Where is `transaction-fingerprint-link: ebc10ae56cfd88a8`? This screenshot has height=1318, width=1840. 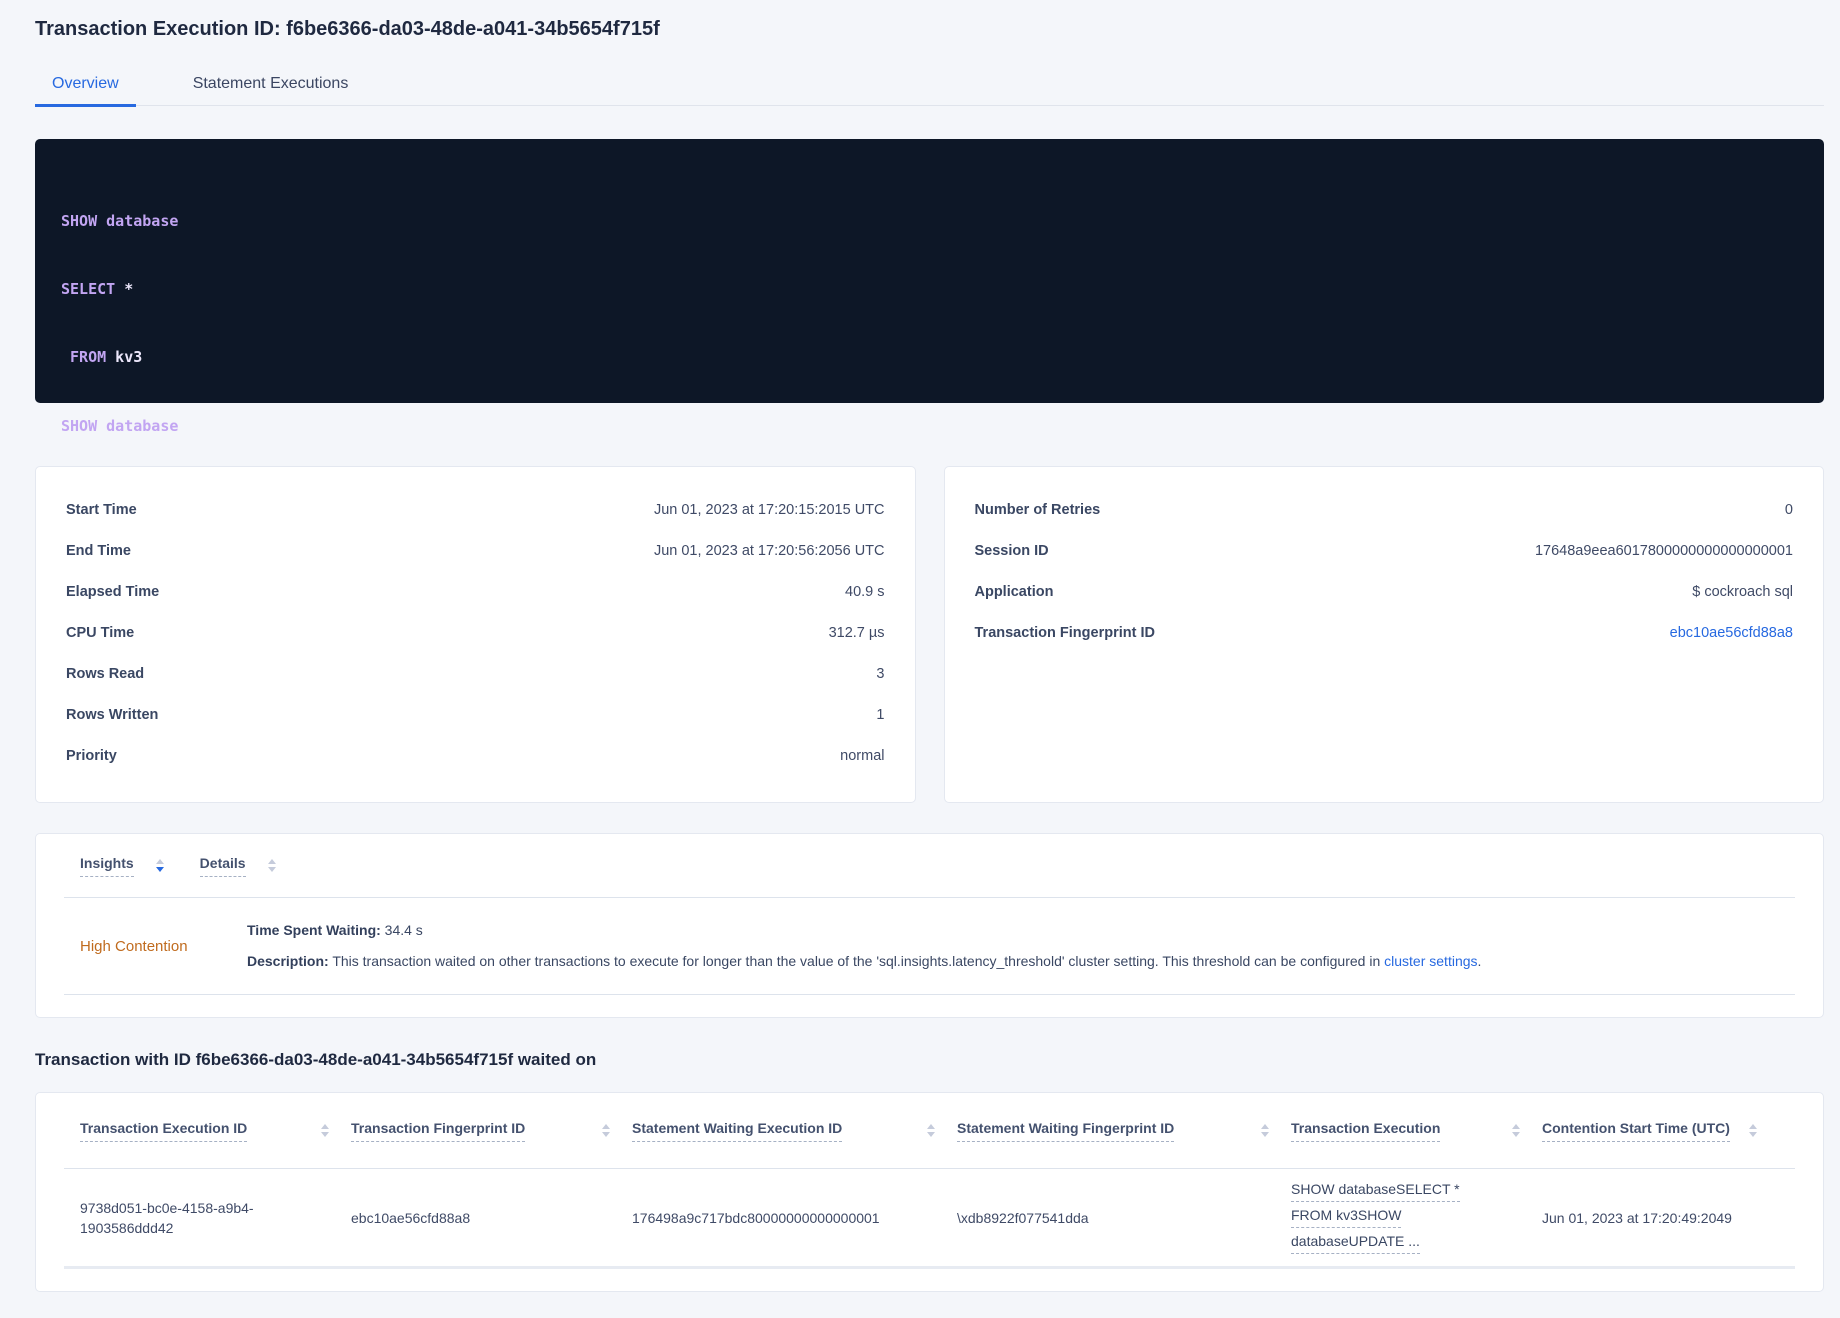 transaction-fingerprint-link: ebc10ae56cfd88a8 is located at coordinates (1731, 633).